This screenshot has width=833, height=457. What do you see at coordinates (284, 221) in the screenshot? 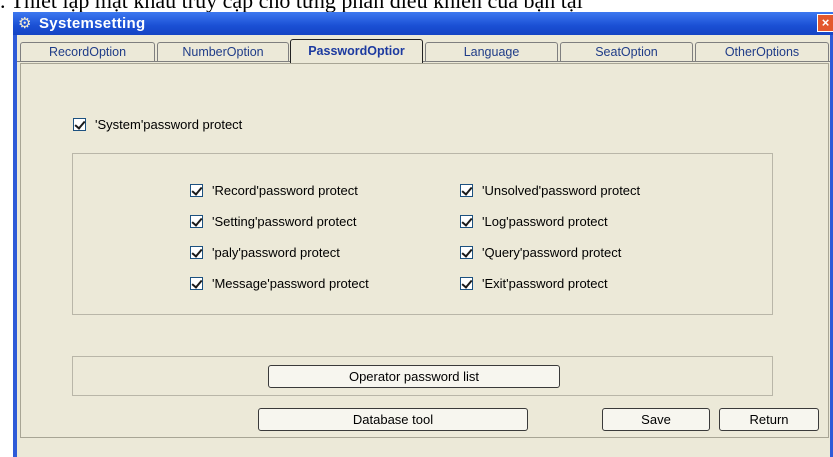
I see `setting-password-label: 'Setting'password protect` at bounding box center [284, 221].